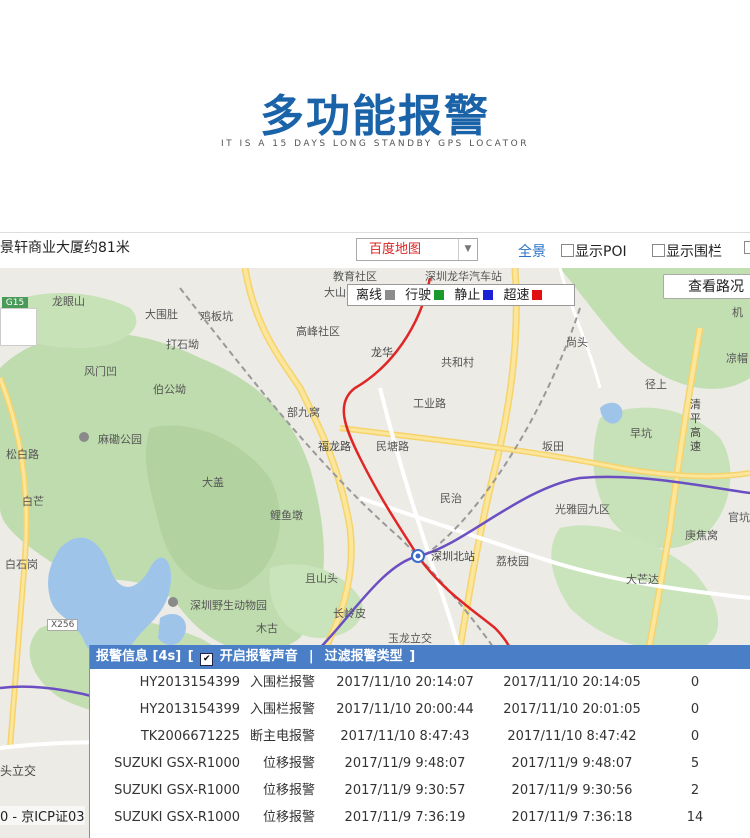 The width and height of the screenshot is (750, 838). I want to click on map-label: 坂田, so click(553, 446).